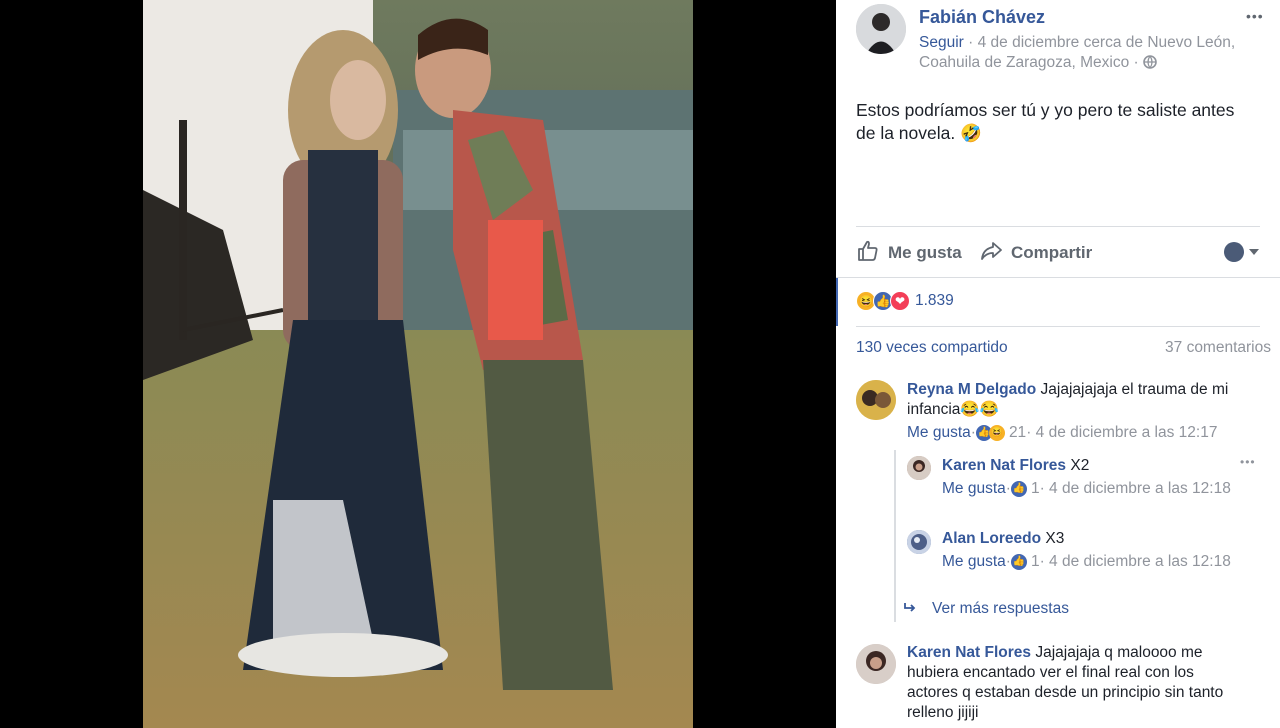 This screenshot has width=1280, height=728. I want to click on reaction-summary: 😆 👍 ❤ 1.839, so click(905, 301).